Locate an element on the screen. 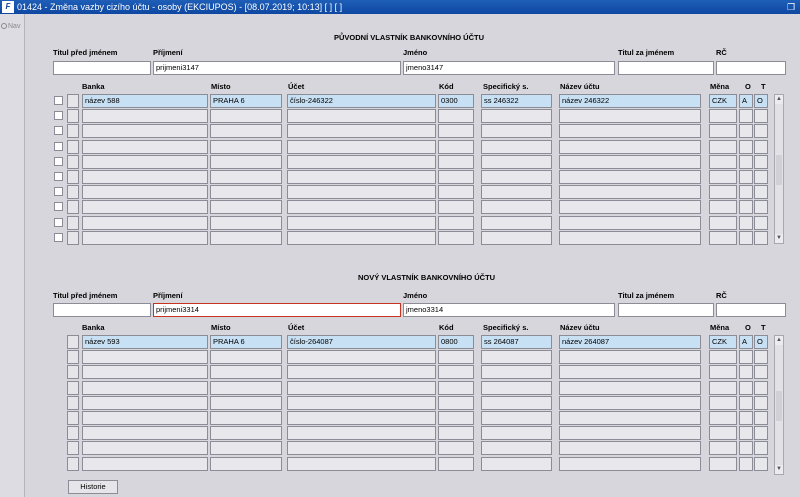 The image size is (800, 497). cell-specificky: ss 246322 is located at coordinates (516, 101).